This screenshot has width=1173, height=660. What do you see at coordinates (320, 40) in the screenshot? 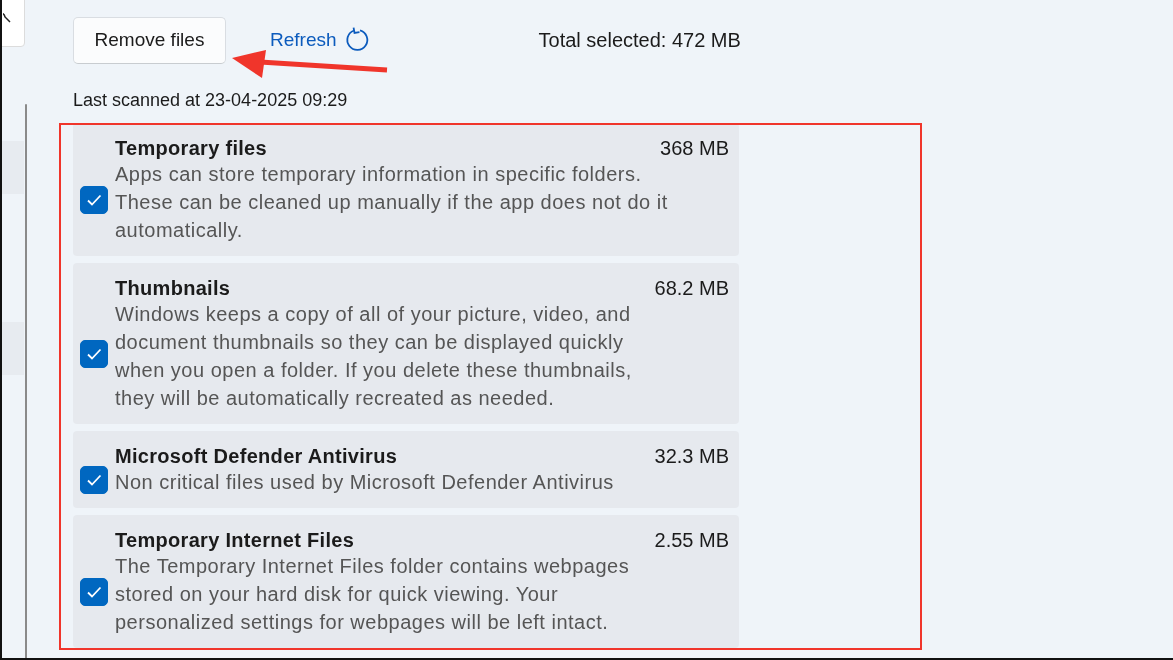
I see `refresh-link: Refresh` at bounding box center [320, 40].